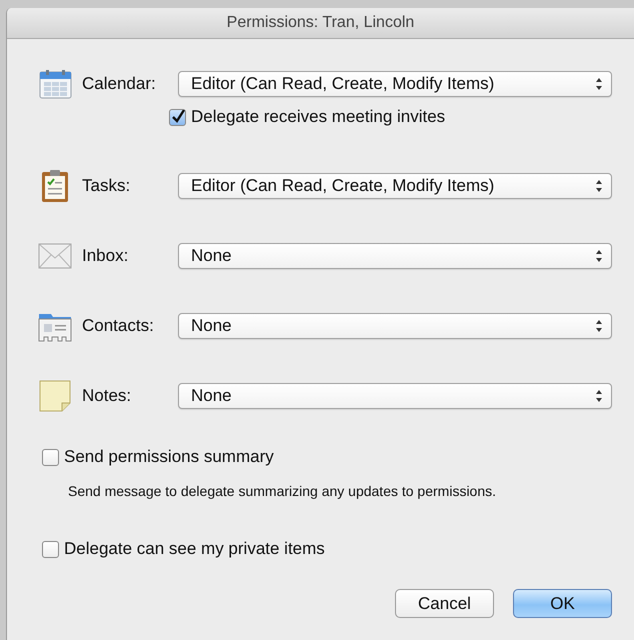 The width and height of the screenshot is (634, 640). Describe the element at coordinates (106, 186) in the screenshot. I see `folder-label: Tasks:` at that location.